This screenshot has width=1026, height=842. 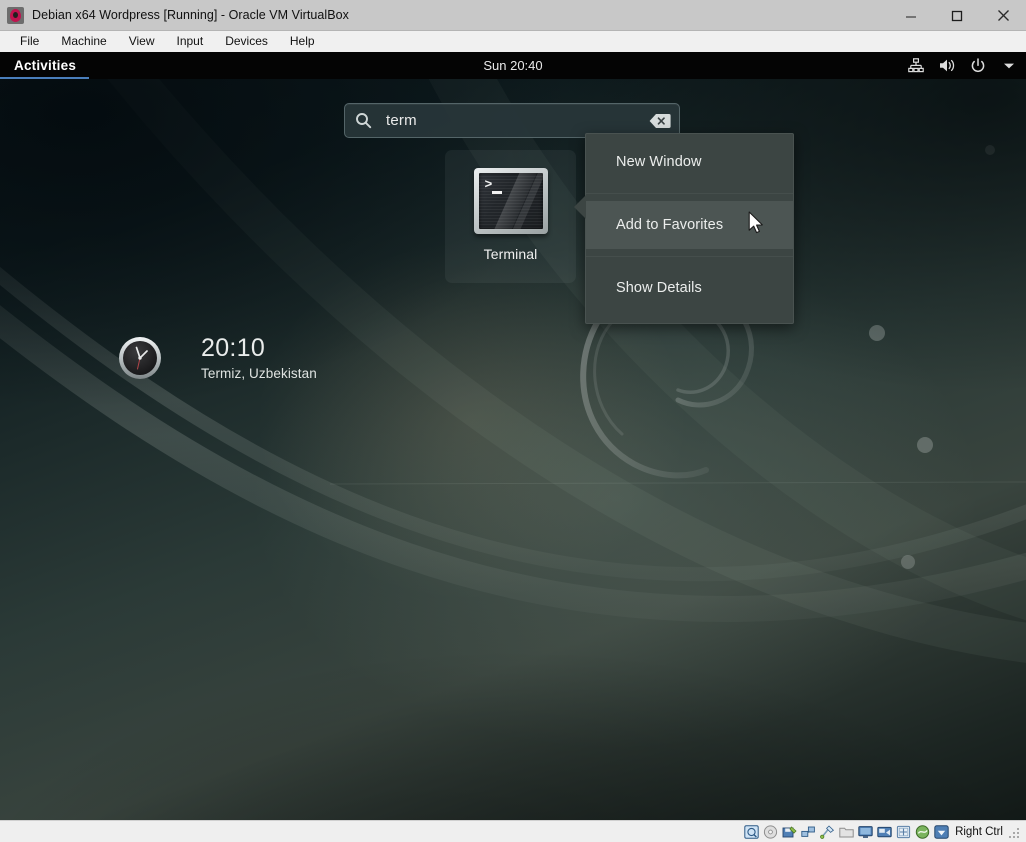 I want to click on menu-view: View, so click(x=142, y=41).